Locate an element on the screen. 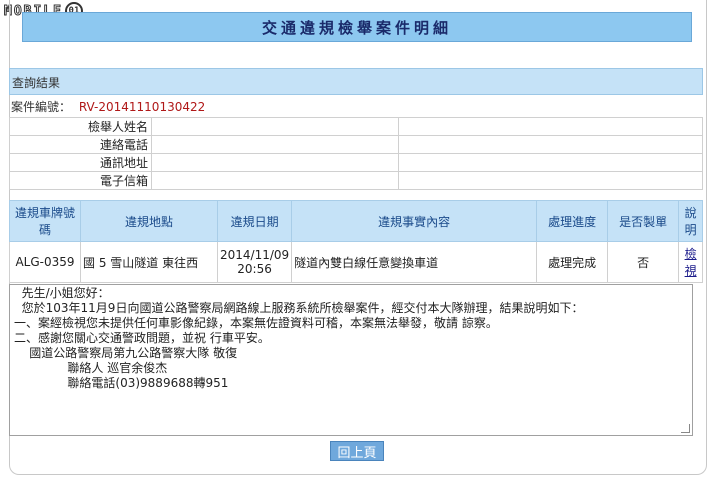  details-cell: 檢視 is located at coordinates (690, 262).